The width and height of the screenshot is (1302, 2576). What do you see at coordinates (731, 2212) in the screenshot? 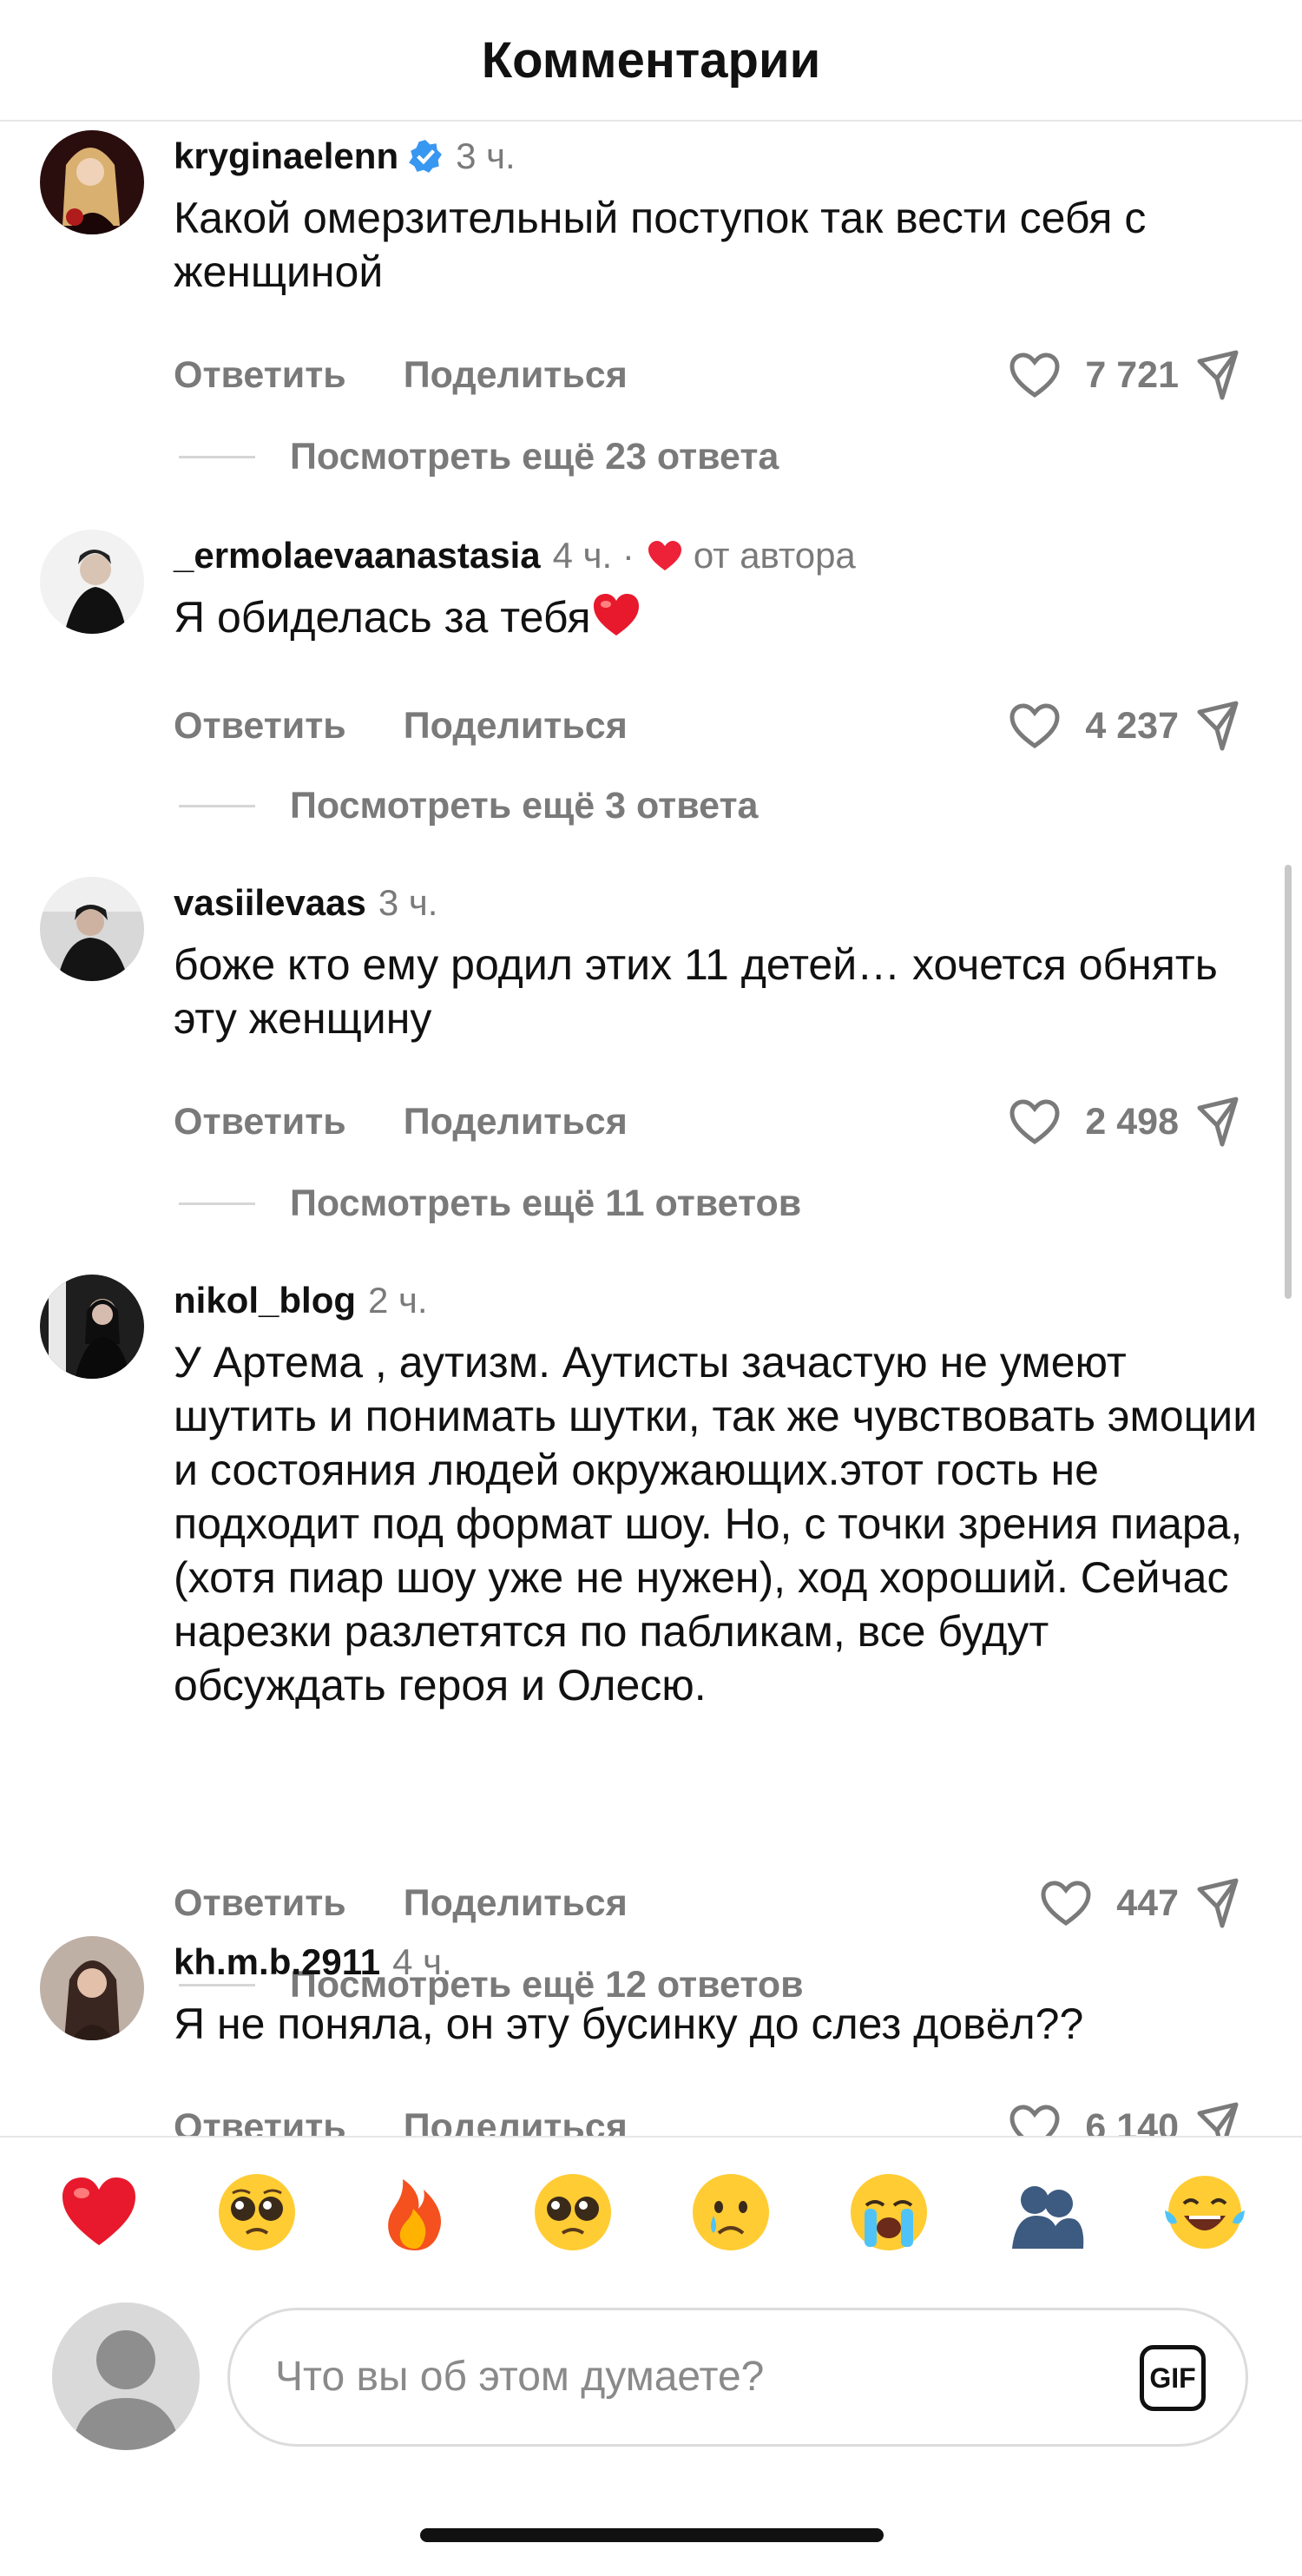
I see `crying-face-emoji-icon` at bounding box center [731, 2212].